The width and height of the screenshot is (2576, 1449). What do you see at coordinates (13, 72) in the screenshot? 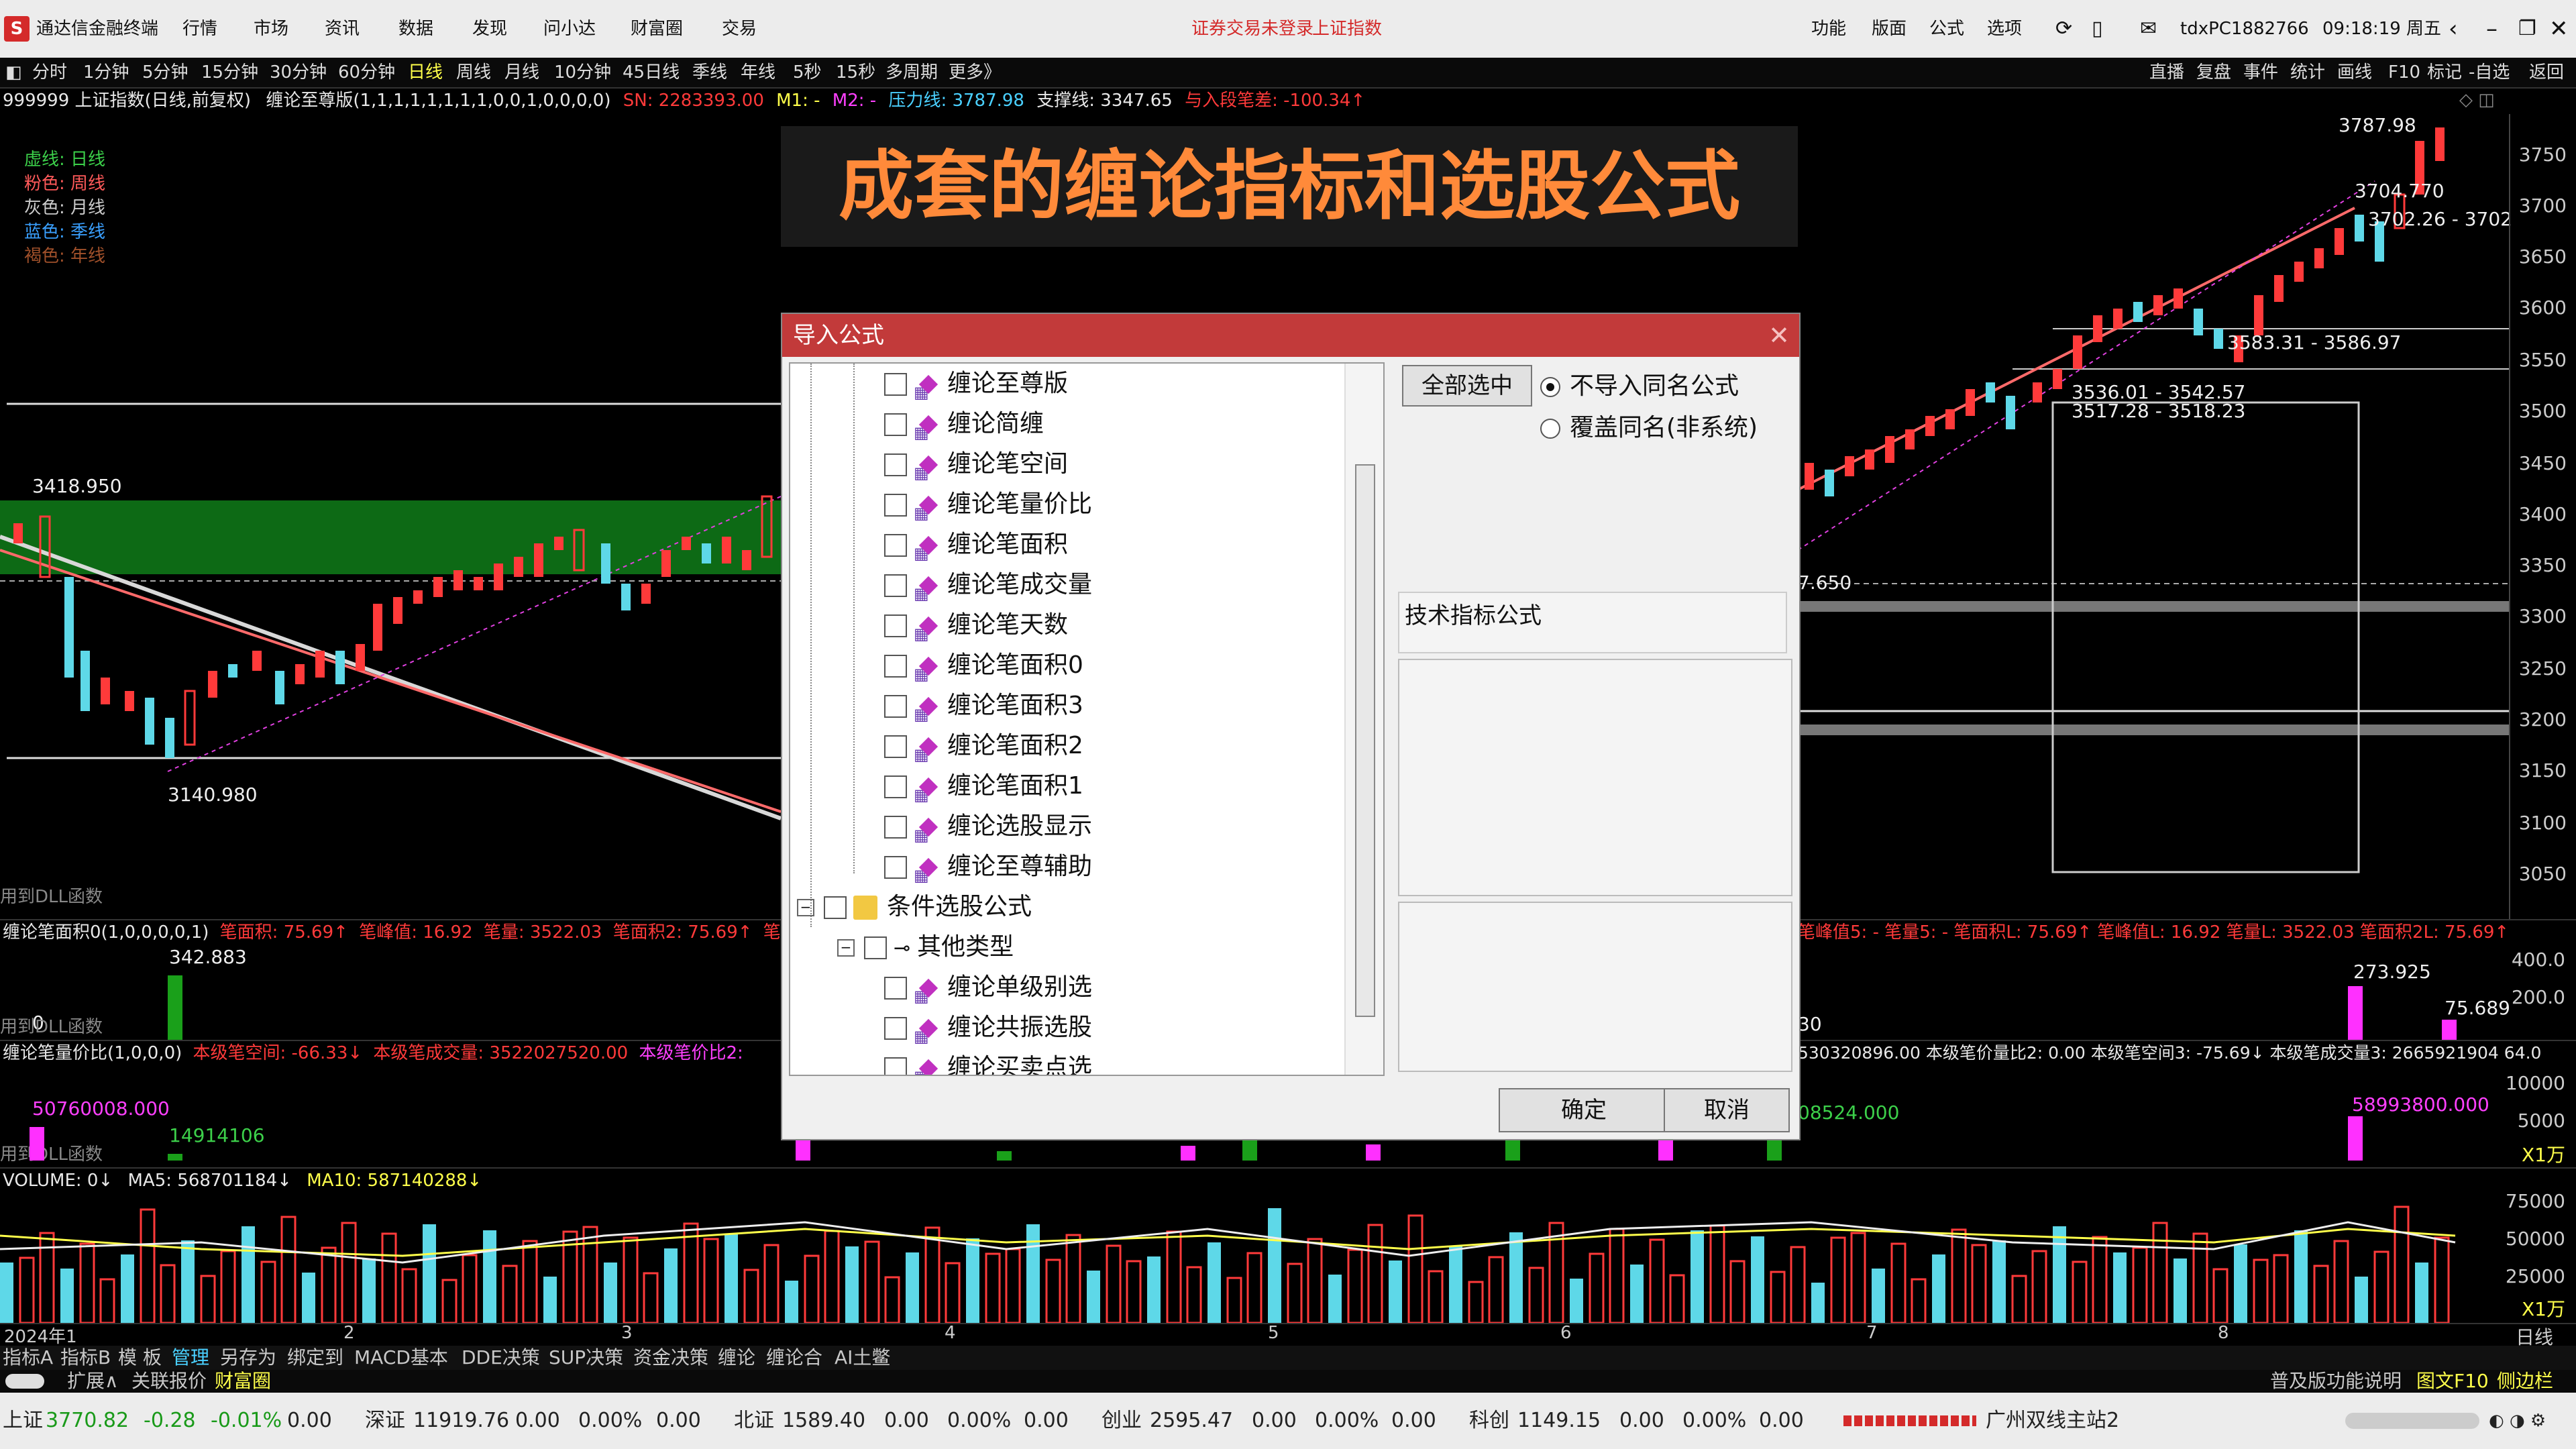
I see `layout-toggle-icon: ◧` at bounding box center [13, 72].